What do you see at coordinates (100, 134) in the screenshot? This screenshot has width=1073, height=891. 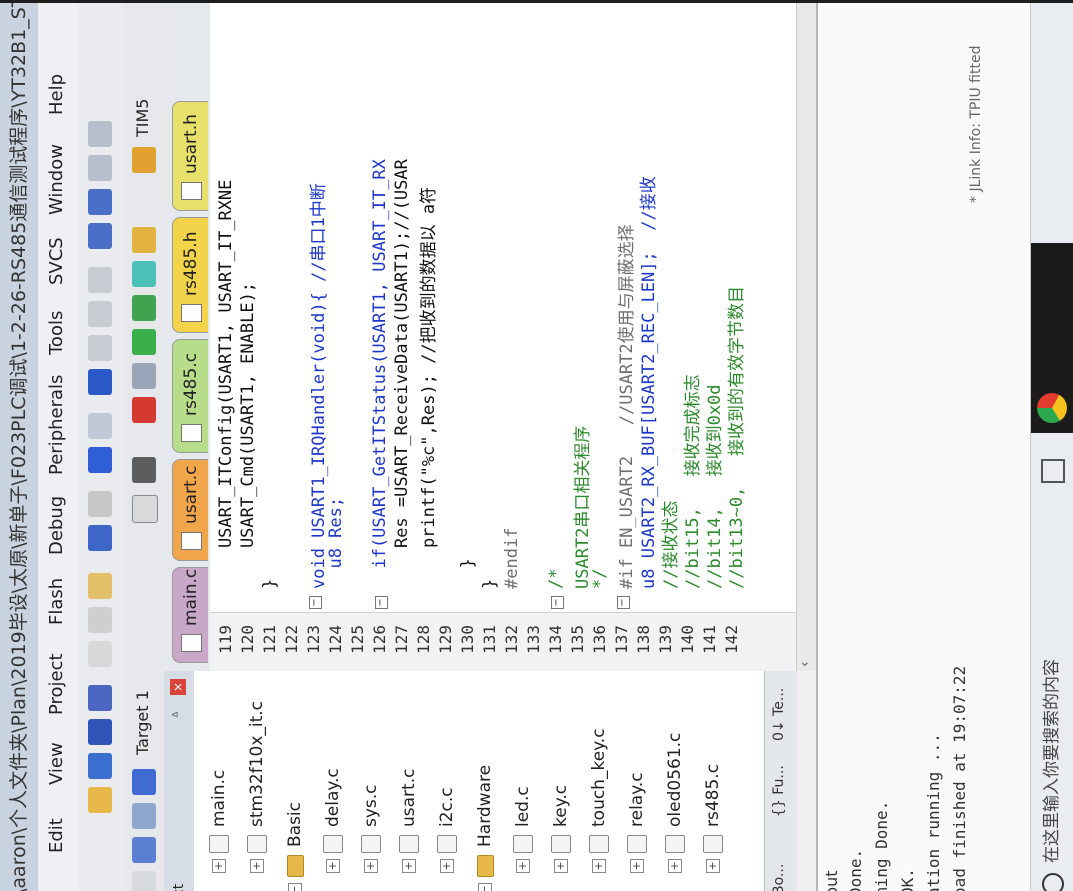 I see `uncomment-icon` at bounding box center [100, 134].